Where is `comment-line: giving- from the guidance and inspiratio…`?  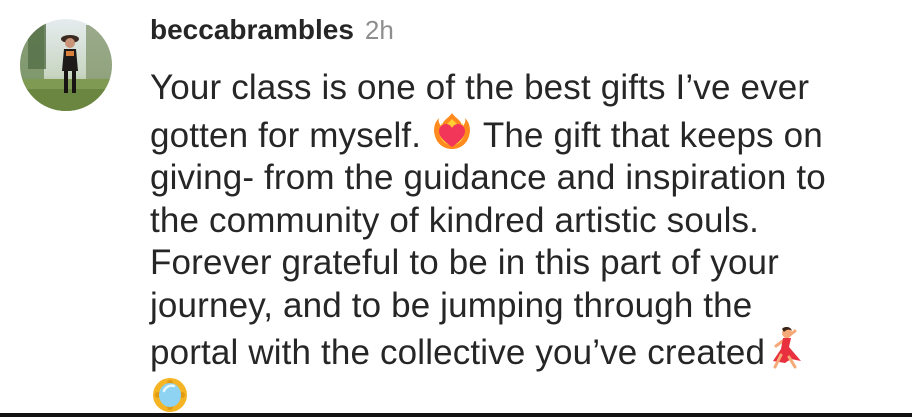 comment-line: giving- from the guidance and inspiratio… is located at coordinates (525, 178).